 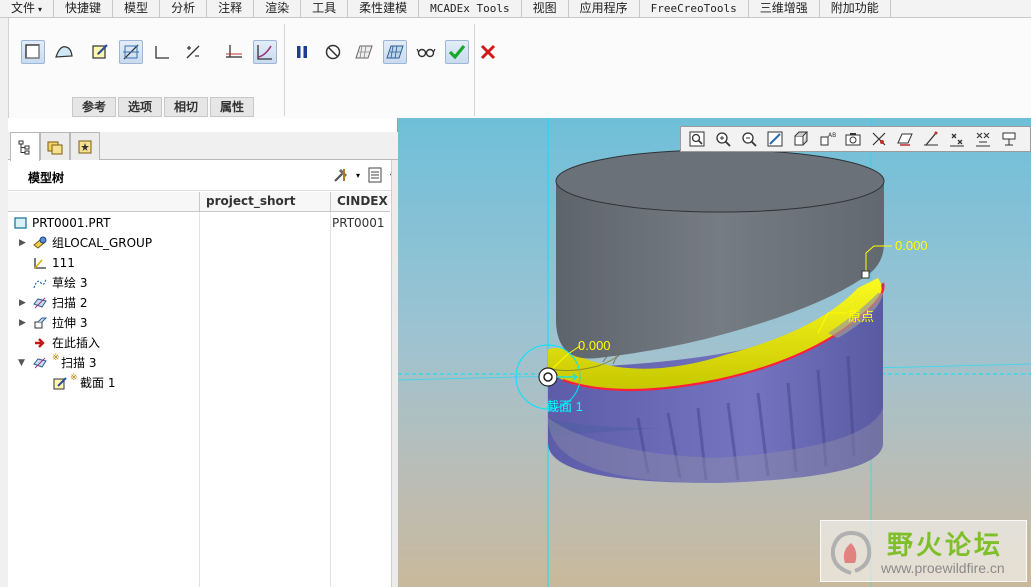 What do you see at coordinates (470, 8) in the screenshot?
I see `menu-mcadex-tools: MCADEx Tools` at bounding box center [470, 8].